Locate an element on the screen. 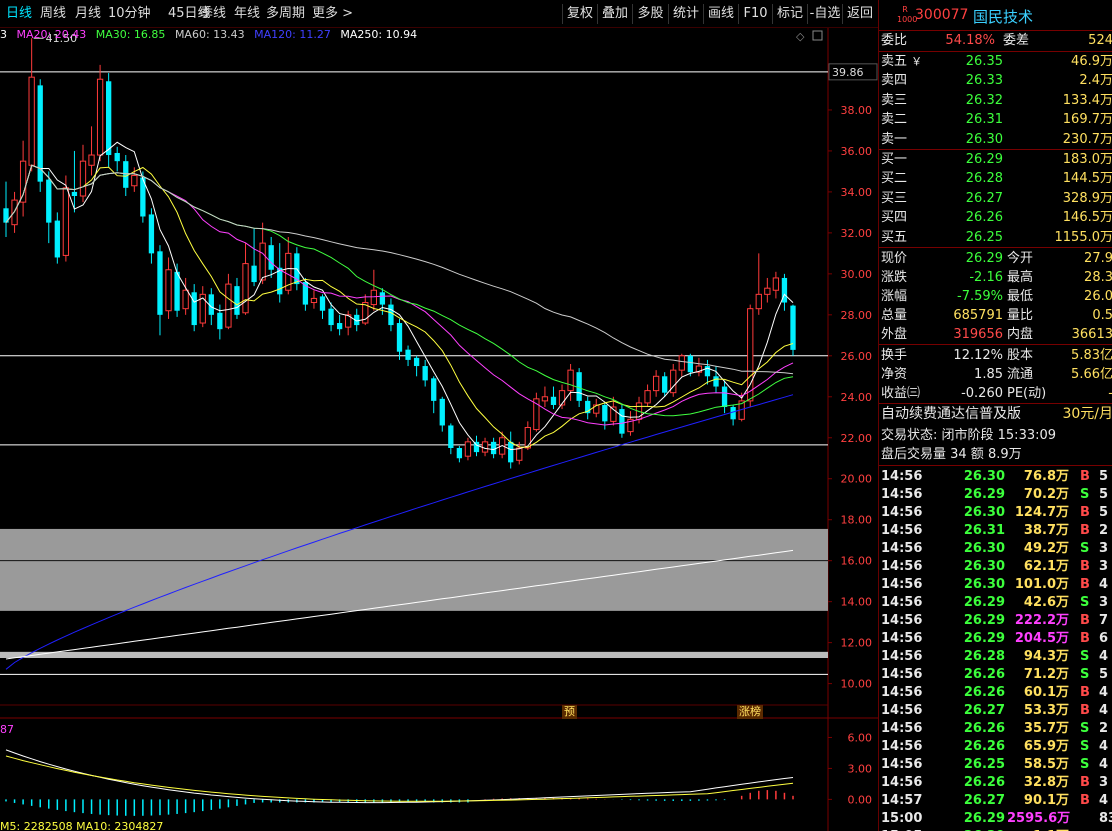 The height and width of the screenshot is (831, 1112). price-tick-label: 10.00 is located at coordinates (857, 684).